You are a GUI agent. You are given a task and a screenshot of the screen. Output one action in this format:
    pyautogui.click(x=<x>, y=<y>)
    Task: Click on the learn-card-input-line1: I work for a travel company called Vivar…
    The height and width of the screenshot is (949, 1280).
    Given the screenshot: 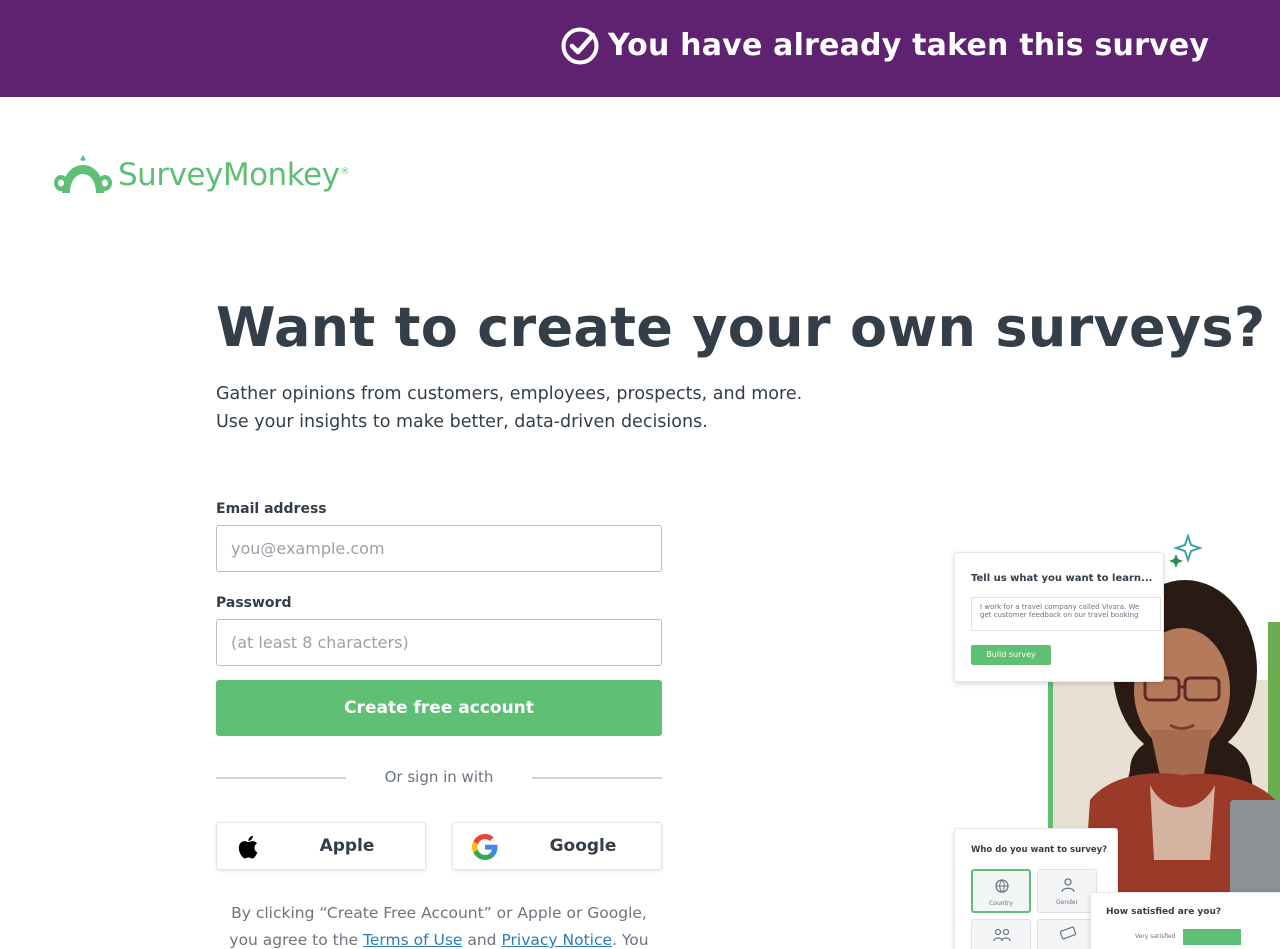 What is the action you would take?
    pyautogui.click(x=1060, y=607)
    